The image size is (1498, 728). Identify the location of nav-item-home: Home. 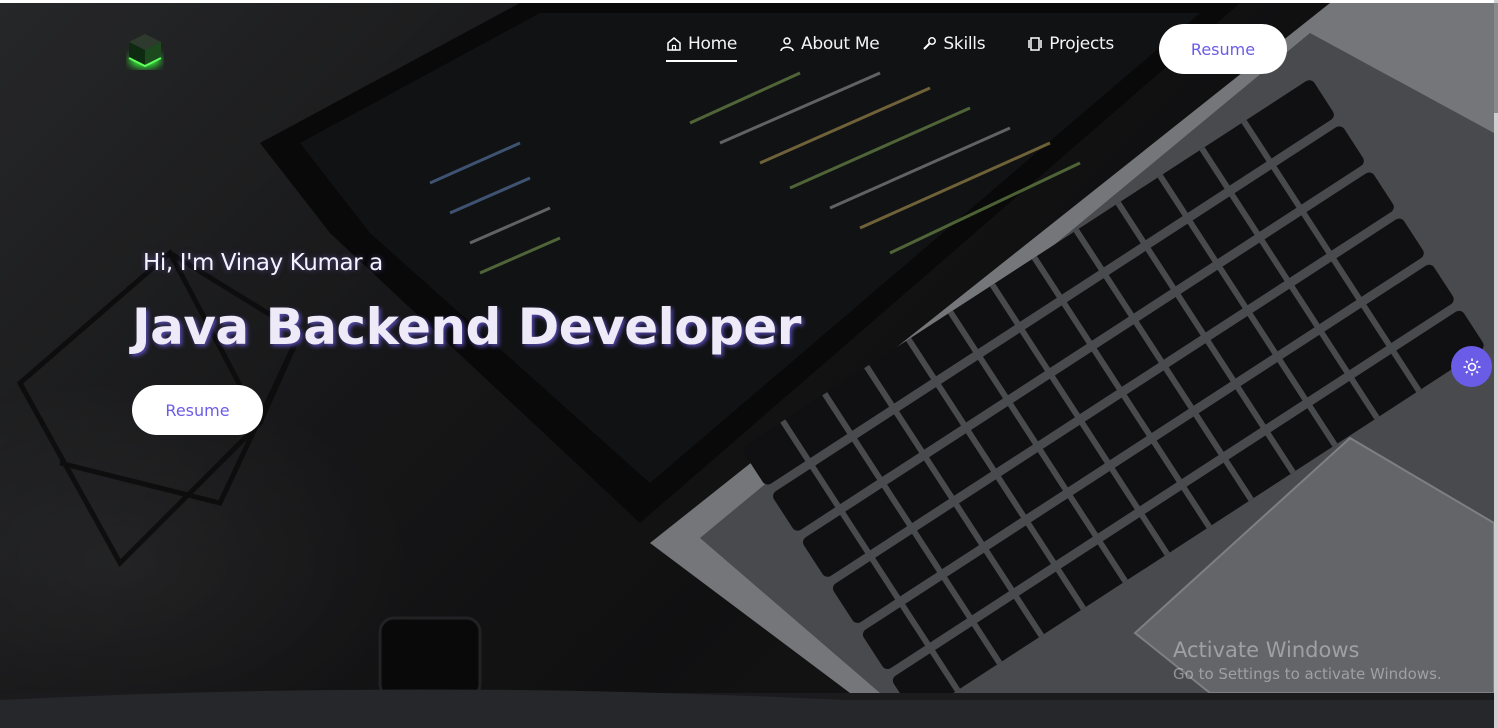
(702, 45).